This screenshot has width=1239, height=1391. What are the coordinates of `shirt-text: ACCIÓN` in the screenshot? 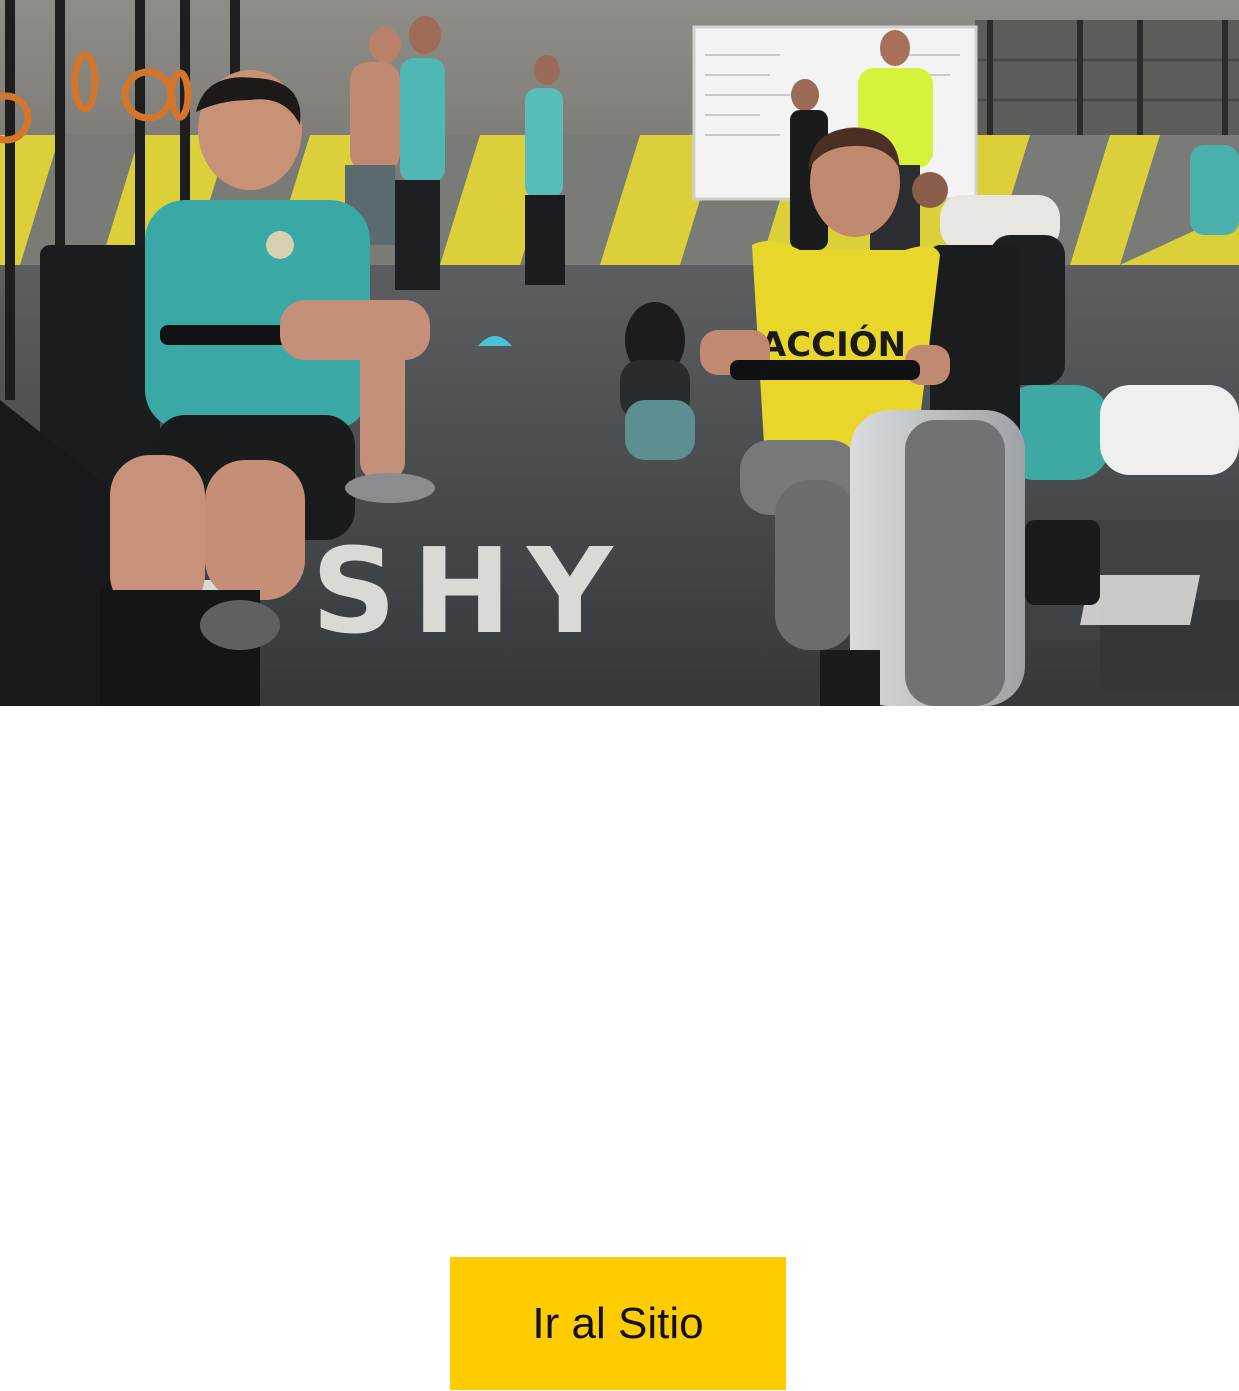 It's located at (833, 344).